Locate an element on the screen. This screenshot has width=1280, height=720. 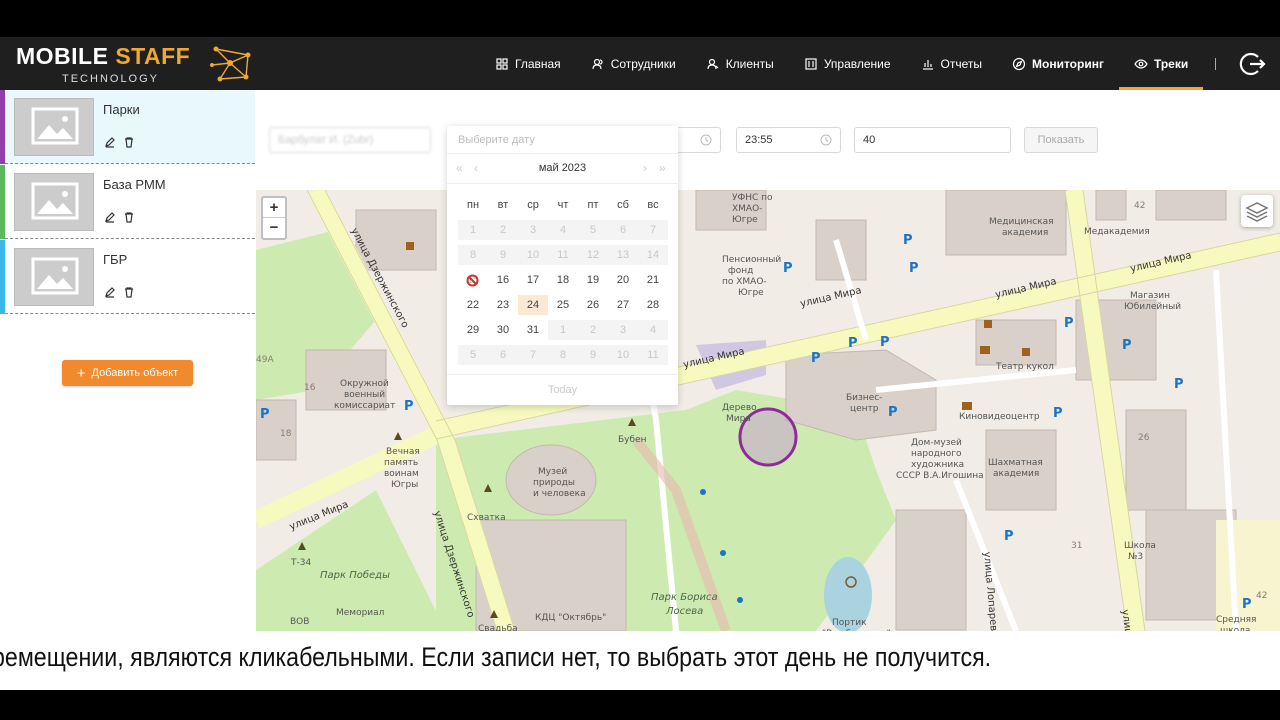
clock-icon is located at coordinates (706, 140).